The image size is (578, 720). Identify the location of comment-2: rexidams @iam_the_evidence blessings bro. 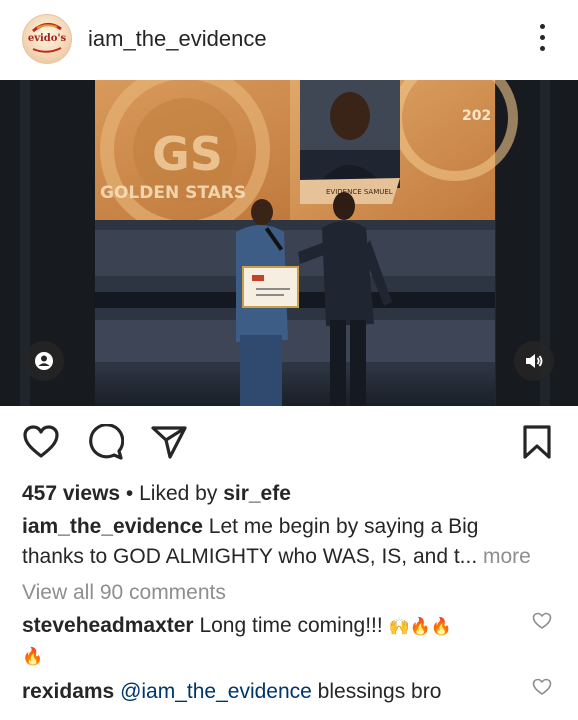
(231, 692).